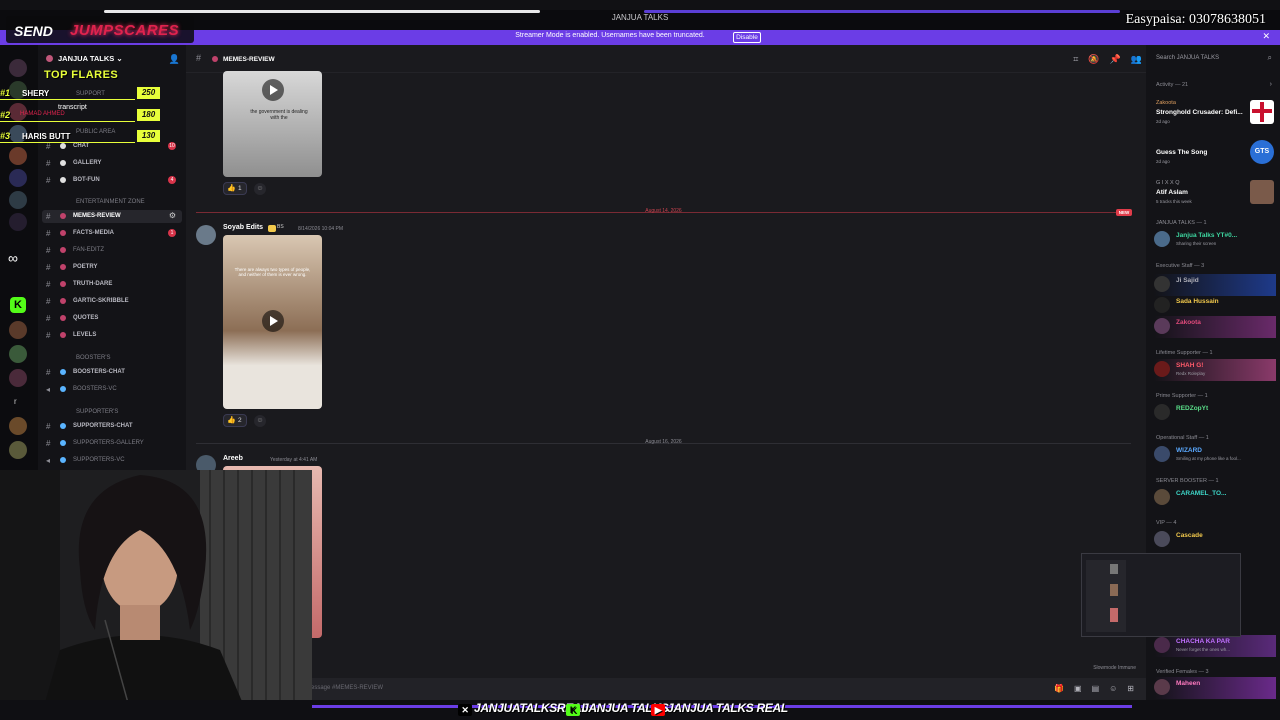 This screenshot has width=1280, height=720. Describe the element at coordinates (1213, 59) in the screenshot. I see `search-input: Search JANJUA TALKS ⌕` at that location.